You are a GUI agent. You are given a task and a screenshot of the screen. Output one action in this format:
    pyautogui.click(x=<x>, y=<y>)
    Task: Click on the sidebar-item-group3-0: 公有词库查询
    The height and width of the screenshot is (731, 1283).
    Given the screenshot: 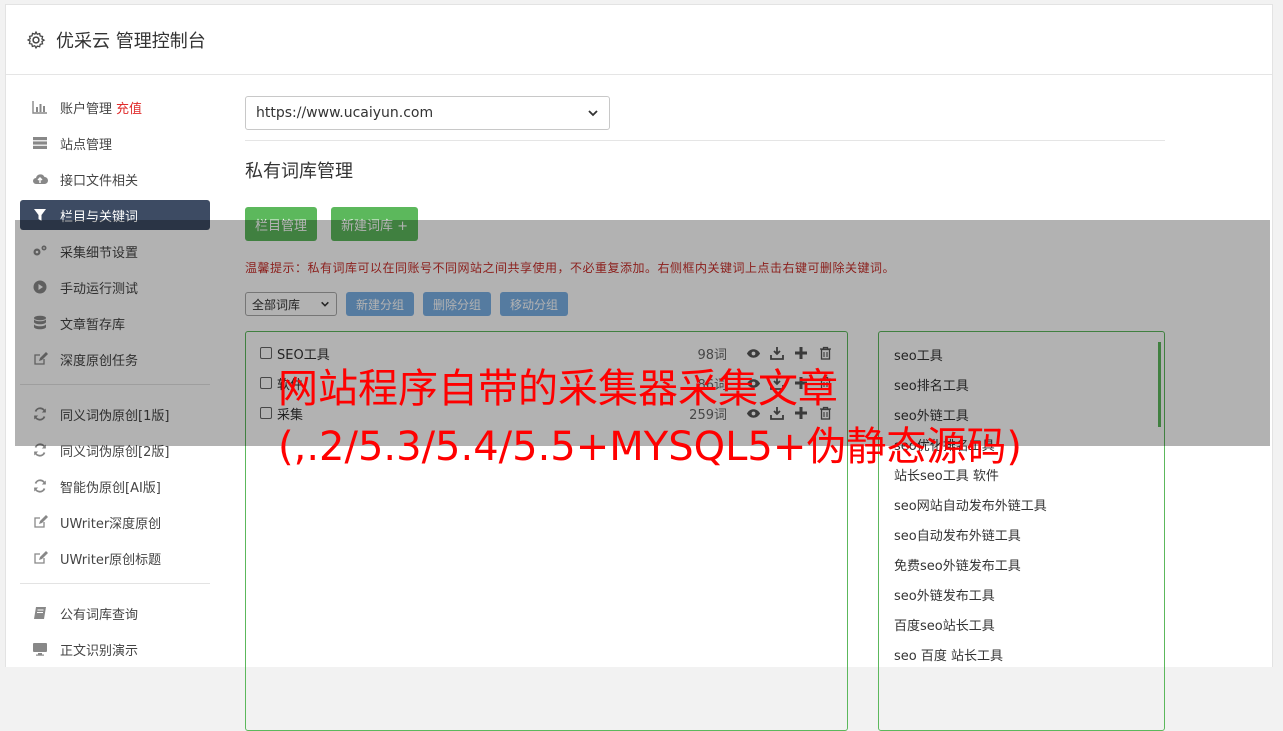 What is the action you would take?
    pyautogui.click(x=115, y=613)
    